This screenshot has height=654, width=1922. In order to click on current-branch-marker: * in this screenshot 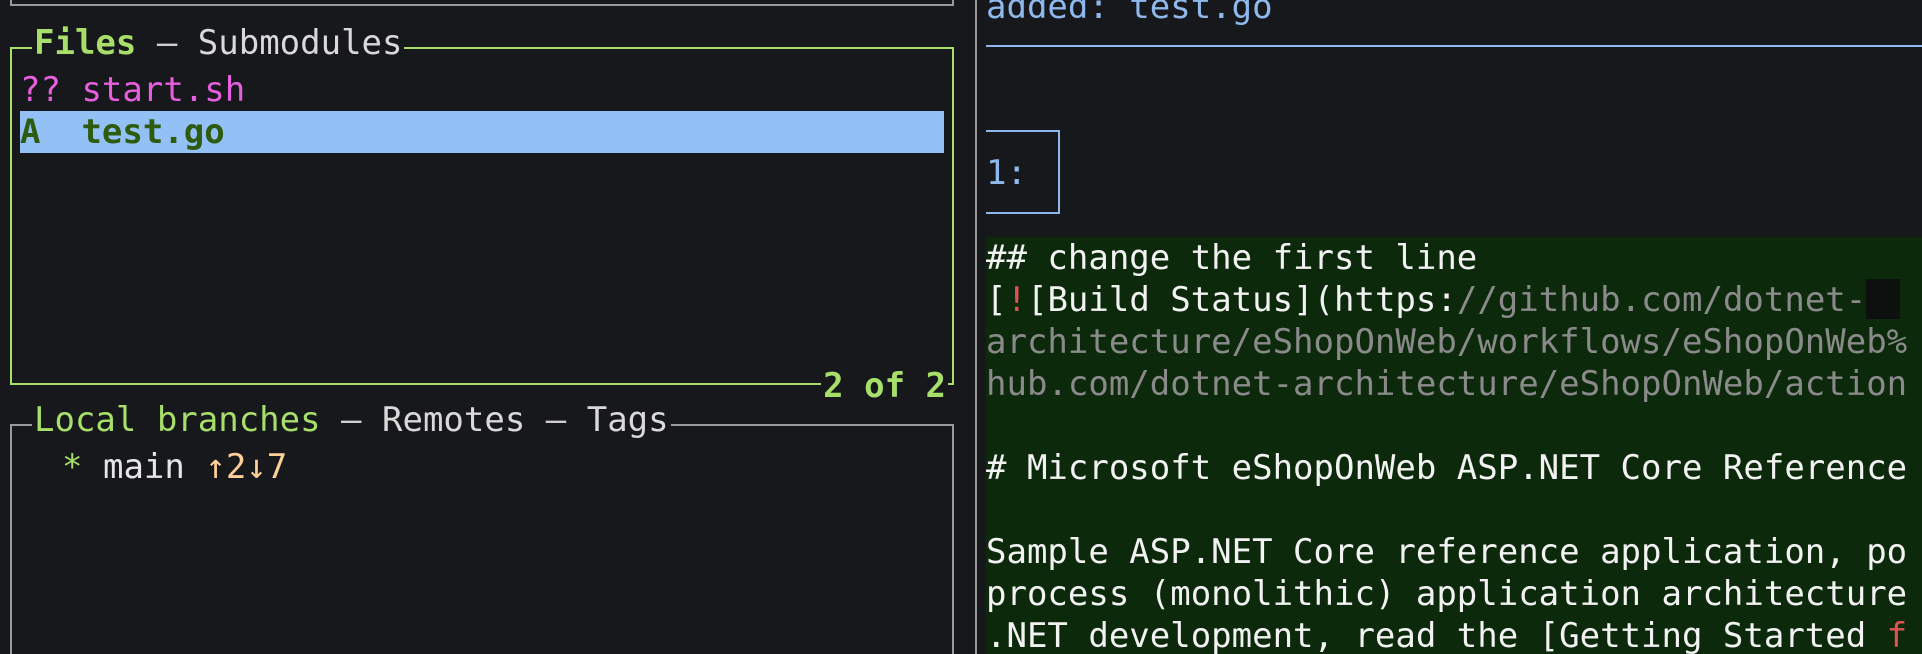, I will do `click(72, 467)`.